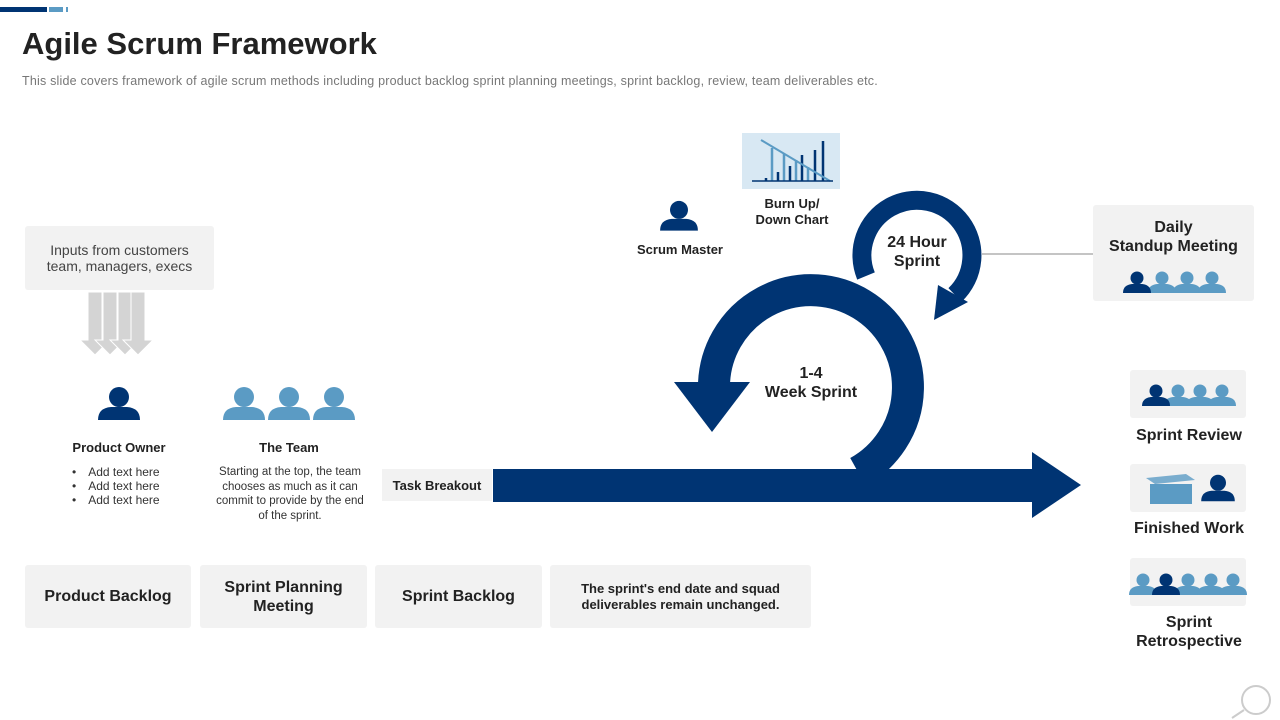  What do you see at coordinates (680, 249) in the screenshot?
I see `scrum-master-label: Scrum Master` at bounding box center [680, 249].